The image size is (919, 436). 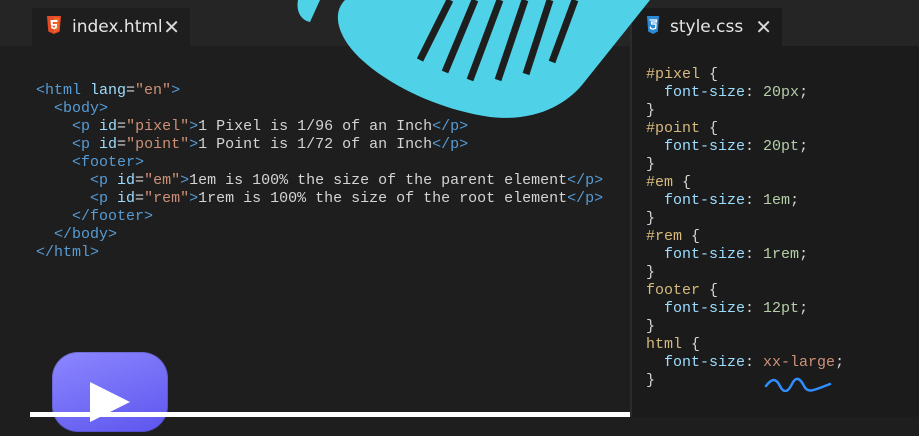 I want to click on tab-label: style.css, so click(x=707, y=27).